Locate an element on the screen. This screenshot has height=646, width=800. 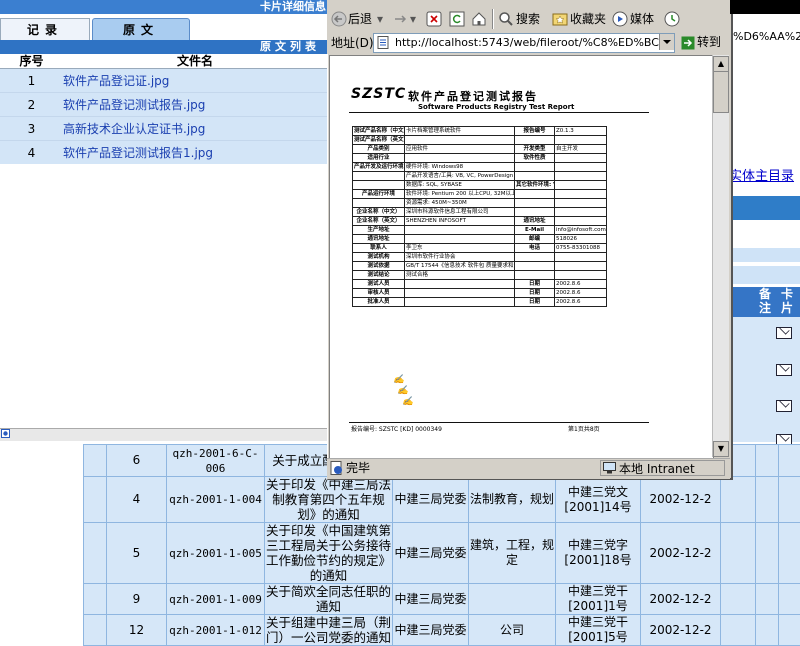
media-icon is located at coordinates (620, 19).